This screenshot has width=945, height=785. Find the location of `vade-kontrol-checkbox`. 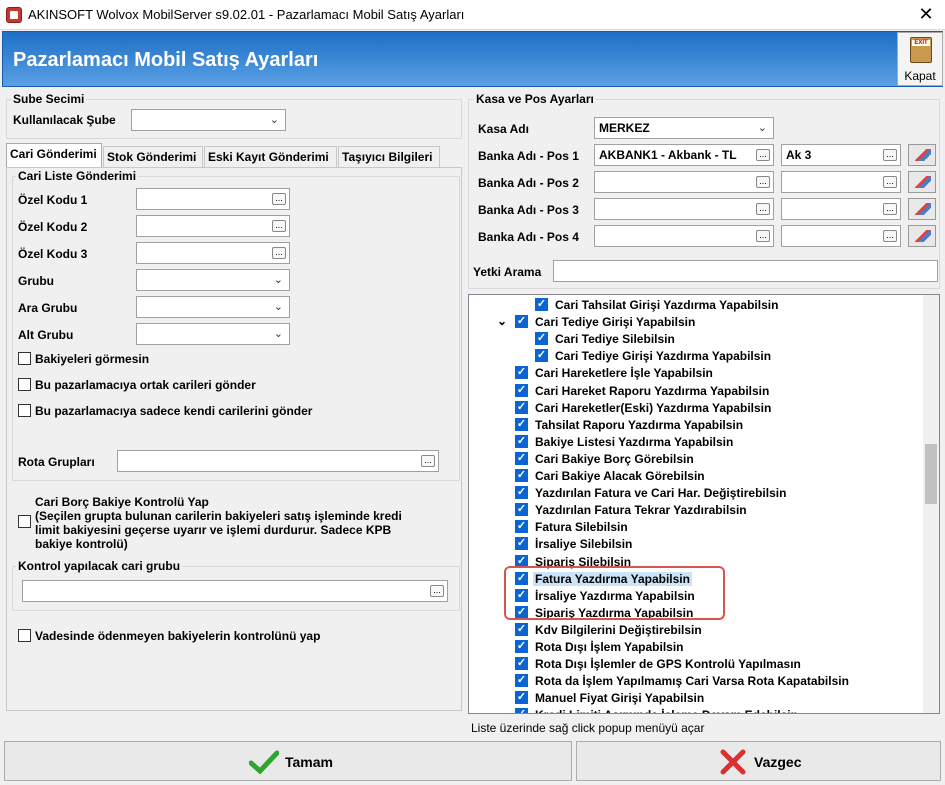

vade-kontrol-checkbox is located at coordinates (24, 635).